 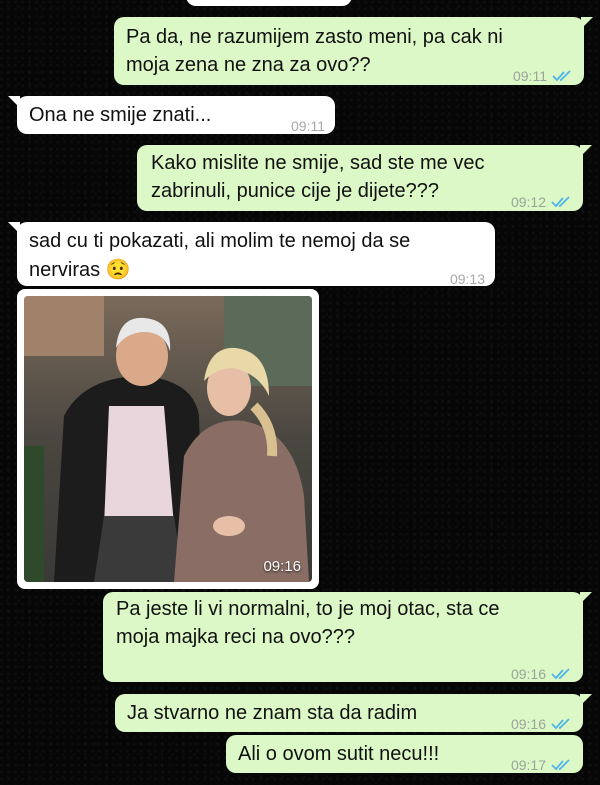 I want to click on message-meta: 09:13, so click(x=467, y=279).